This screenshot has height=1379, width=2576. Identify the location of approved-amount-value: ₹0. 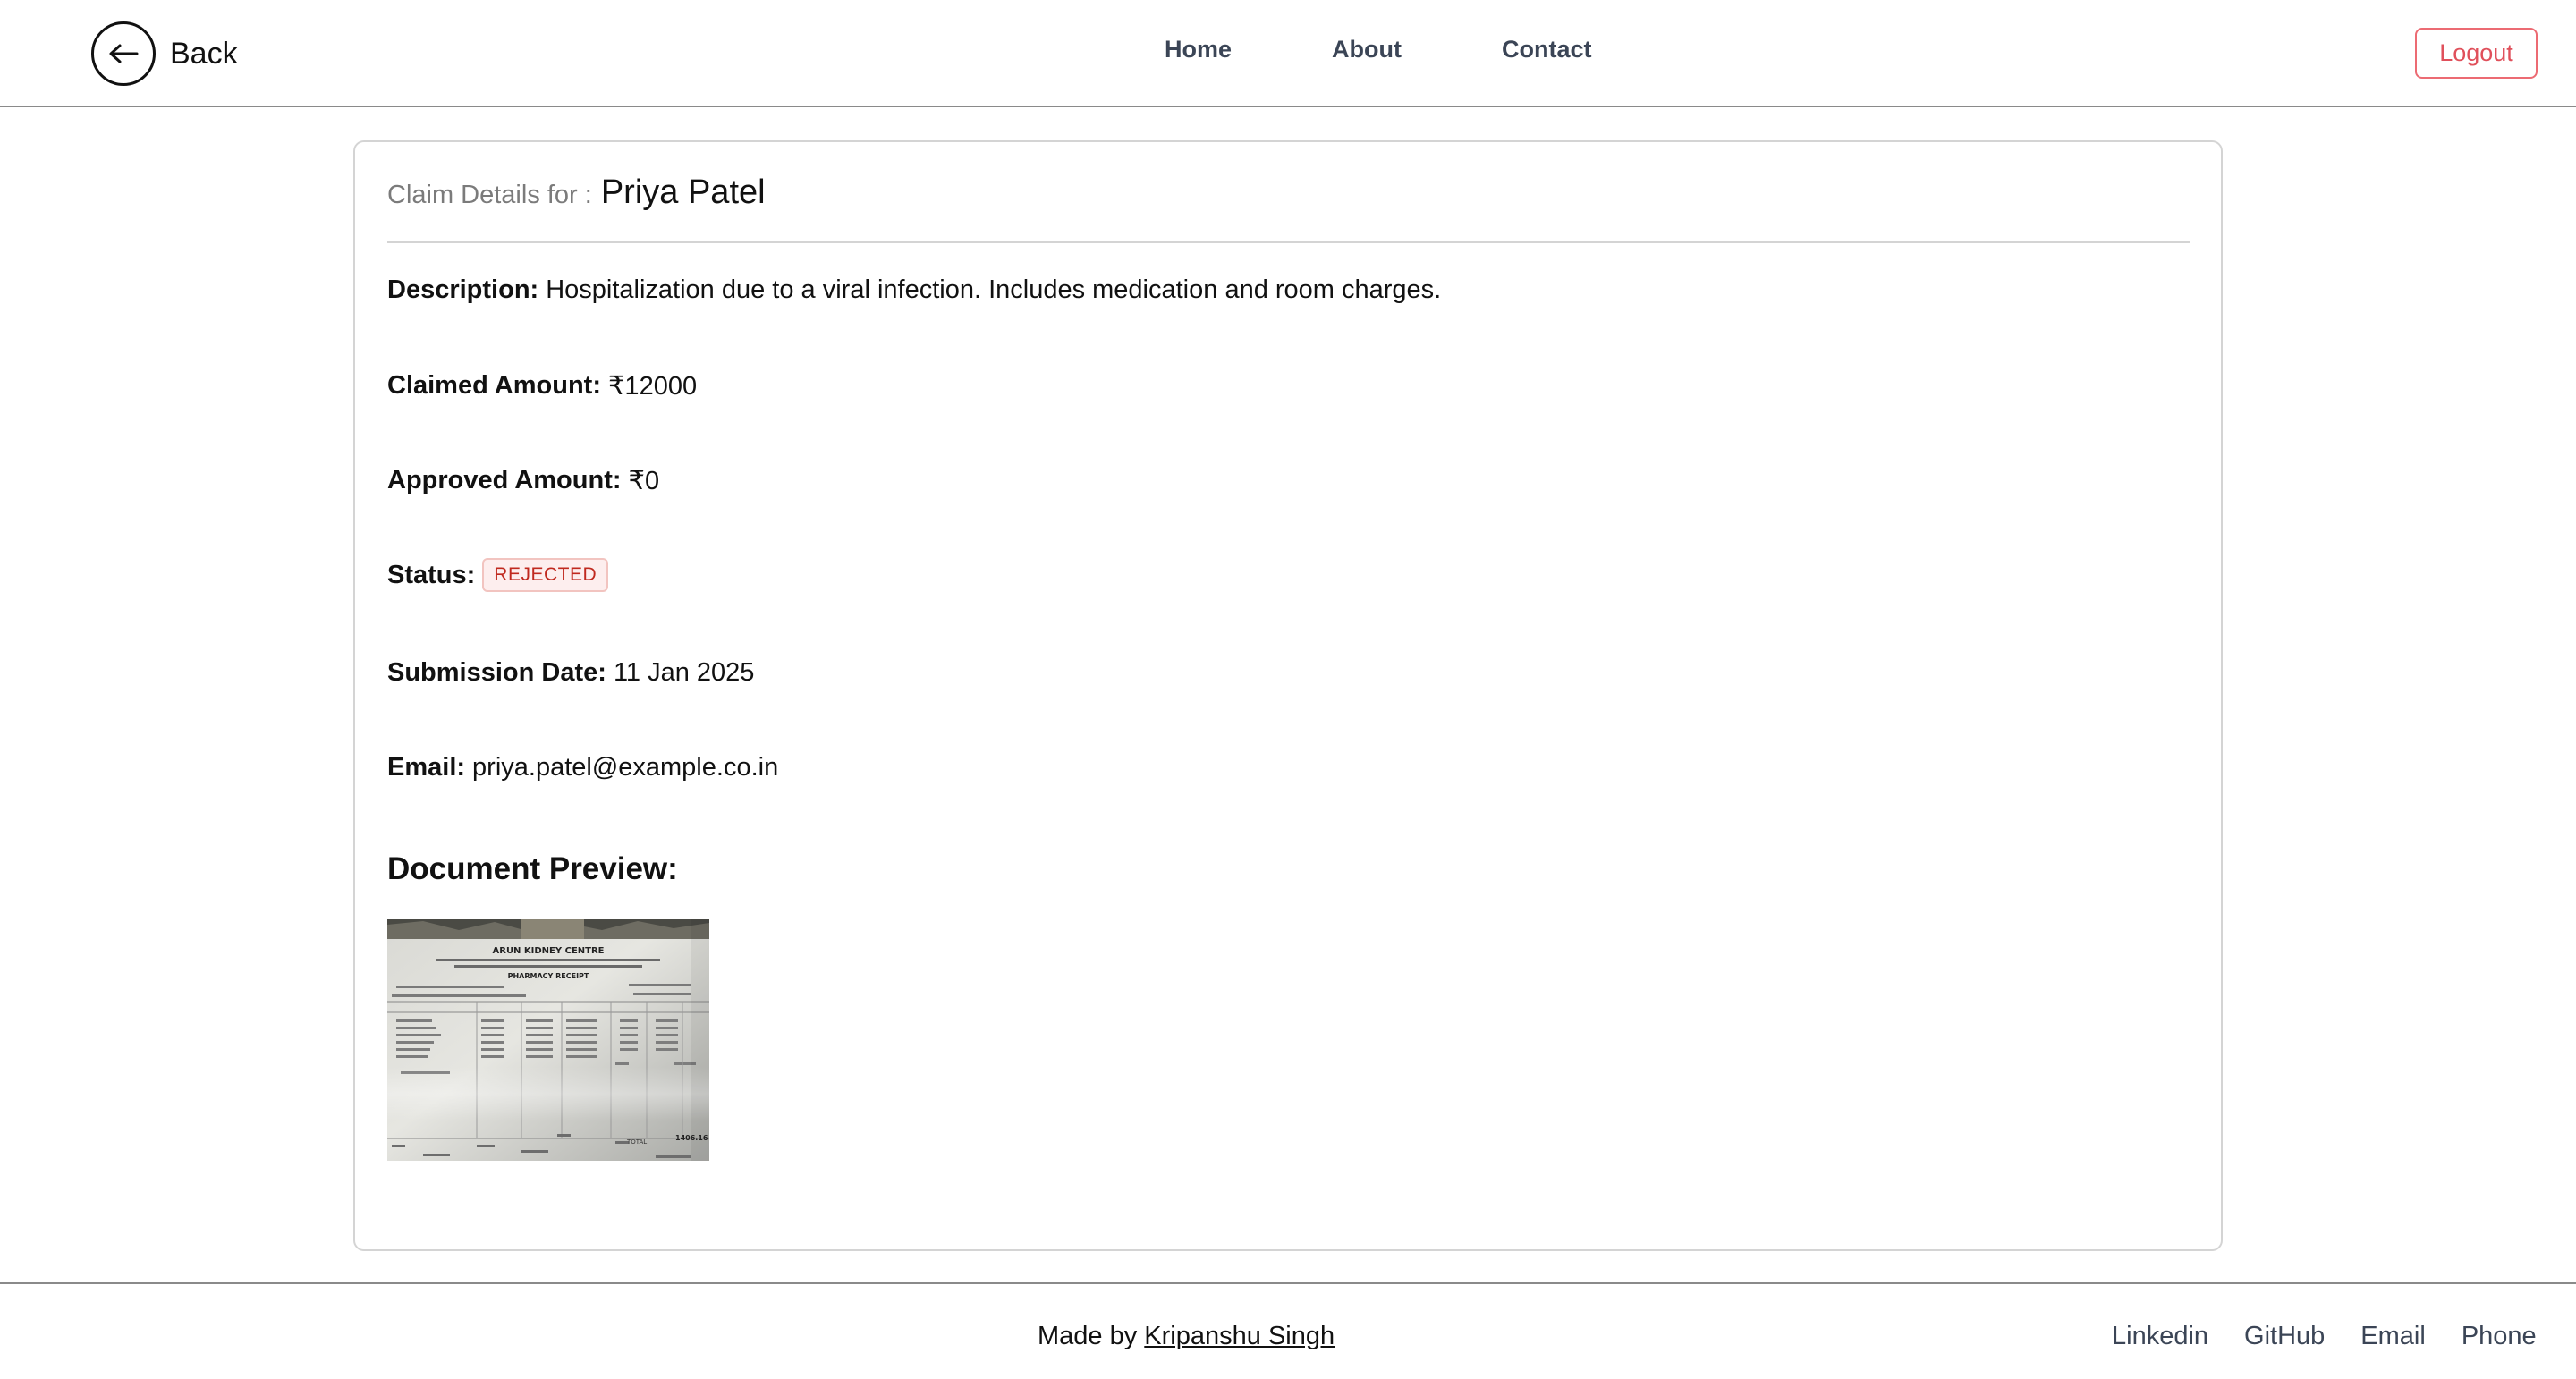
(644, 481).